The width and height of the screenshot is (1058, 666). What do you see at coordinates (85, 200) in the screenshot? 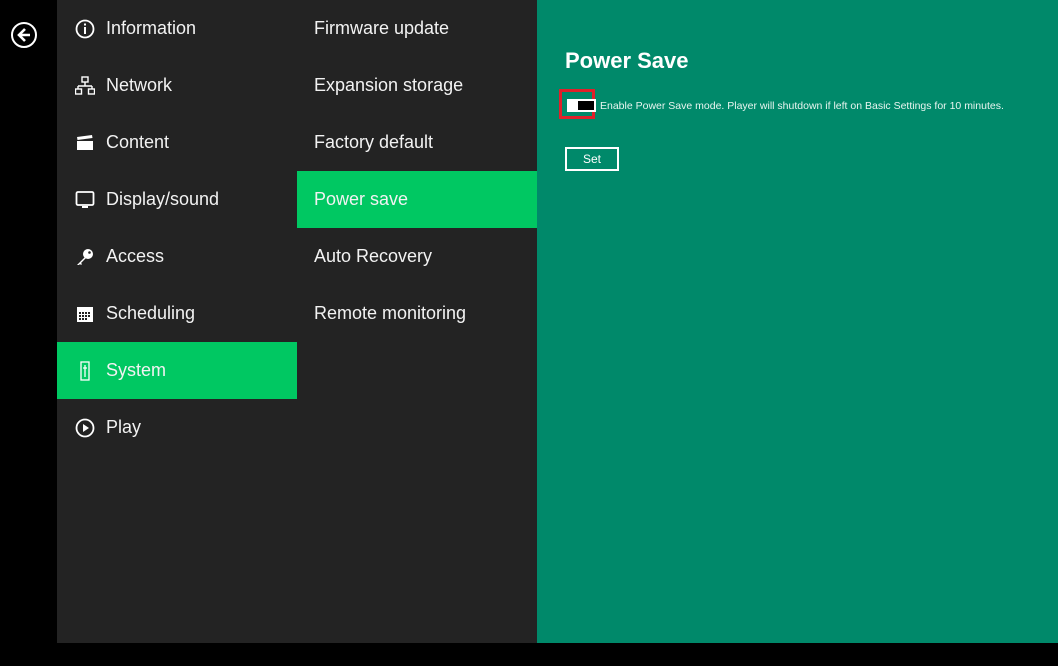
I see `monitor-icon` at bounding box center [85, 200].